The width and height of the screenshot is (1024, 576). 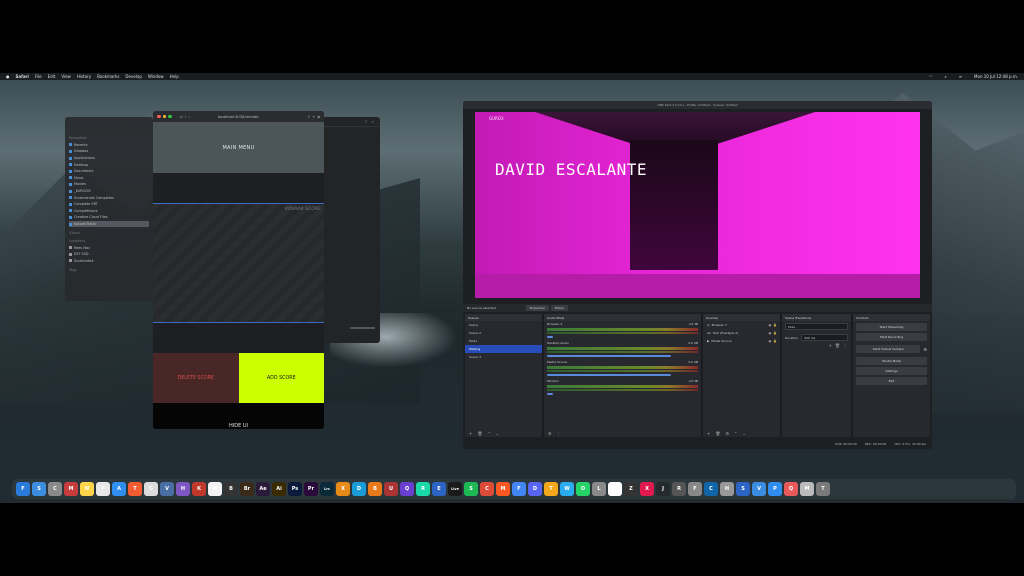 What do you see at coordinates (181, 117) in the screenshot?
I see `sidebar-icon: ▭` at bounding box center [181, 117].